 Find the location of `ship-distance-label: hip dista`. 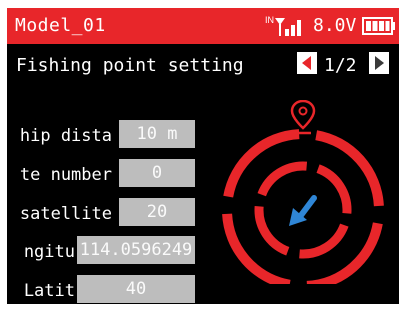

ship-distance-label: hip dista is located at coordinates (65, 136).